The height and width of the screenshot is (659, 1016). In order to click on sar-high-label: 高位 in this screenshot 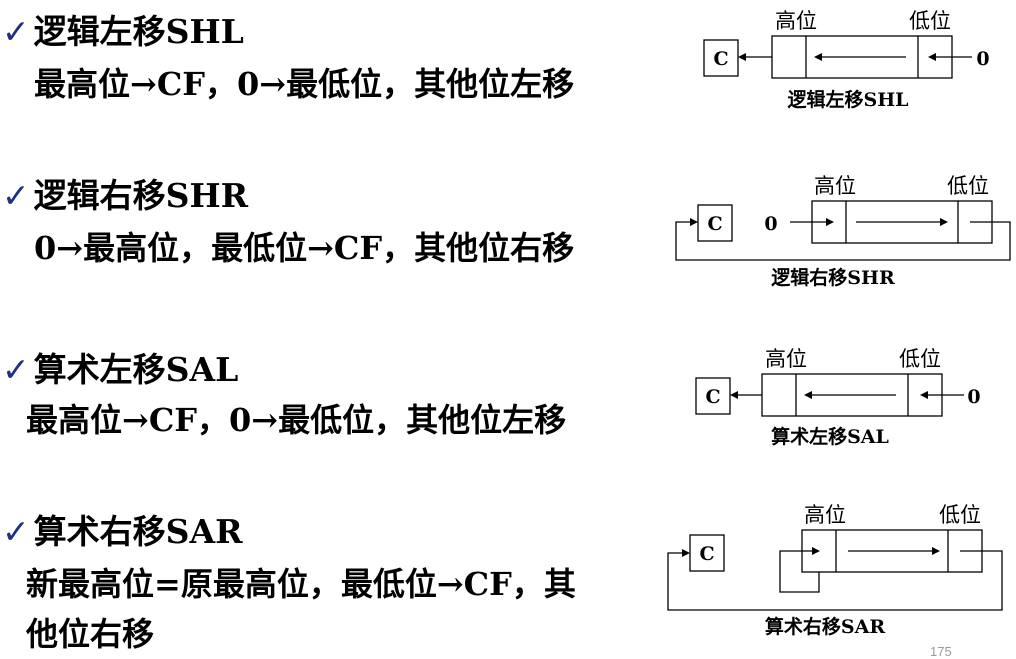, I will do `click(825, 515)`.